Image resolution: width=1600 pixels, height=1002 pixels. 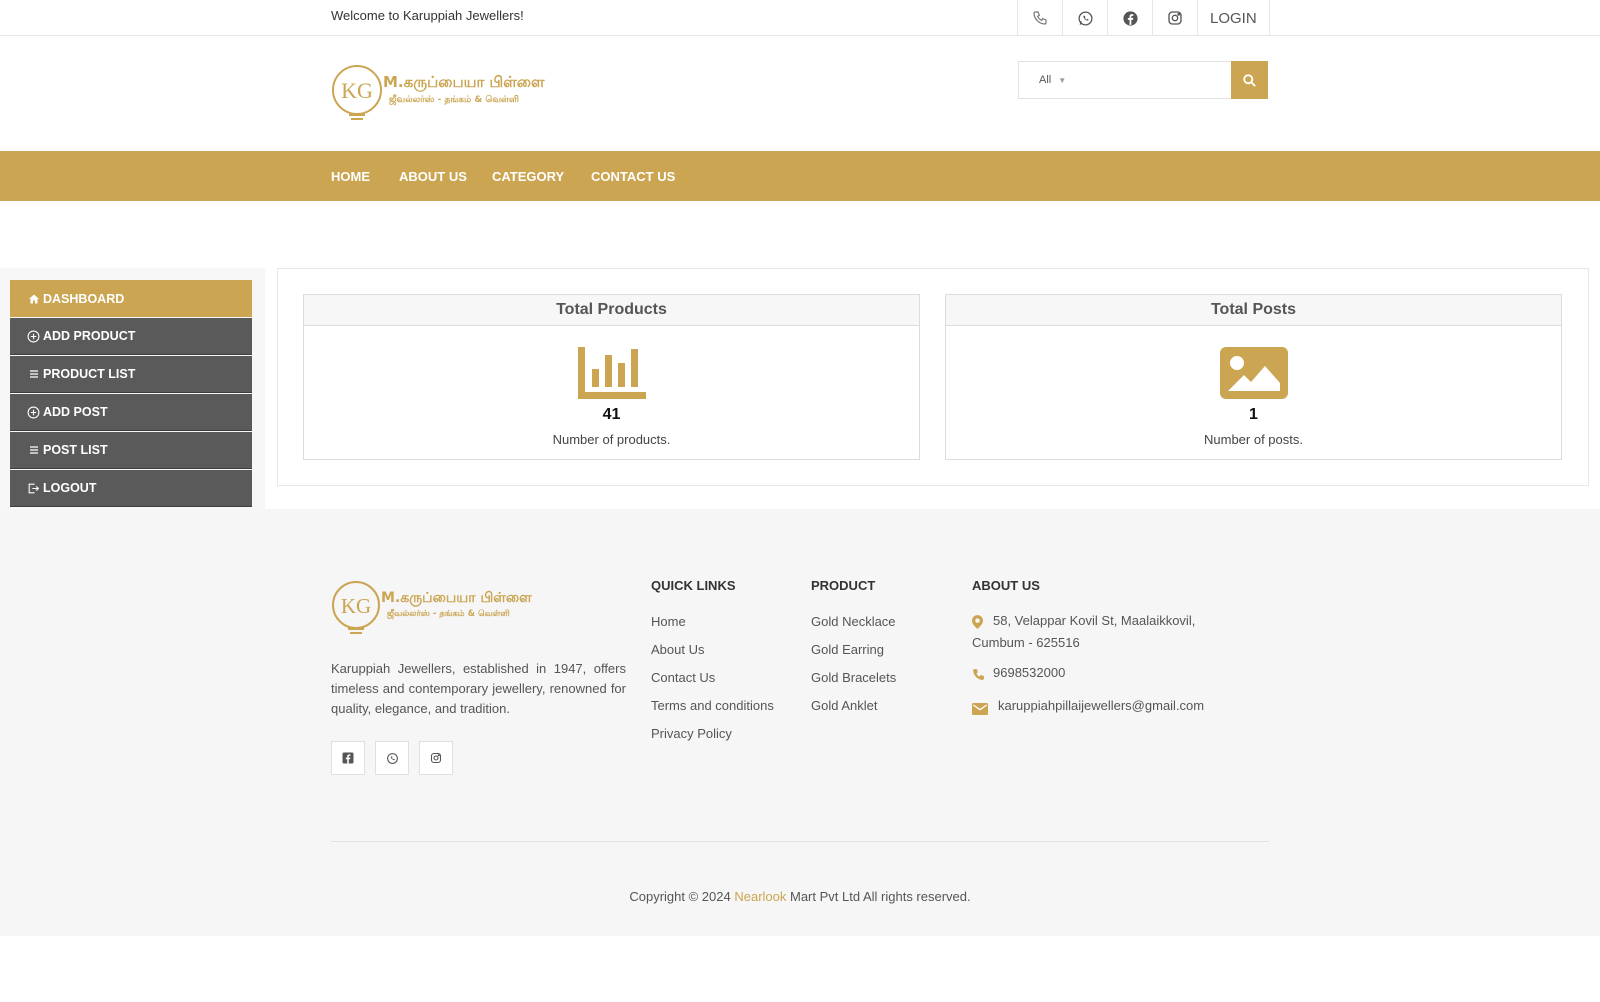 I want to click on copyright-suffix: Mart Pvt Ltd All rights reserved., so click(x=880, y=896).